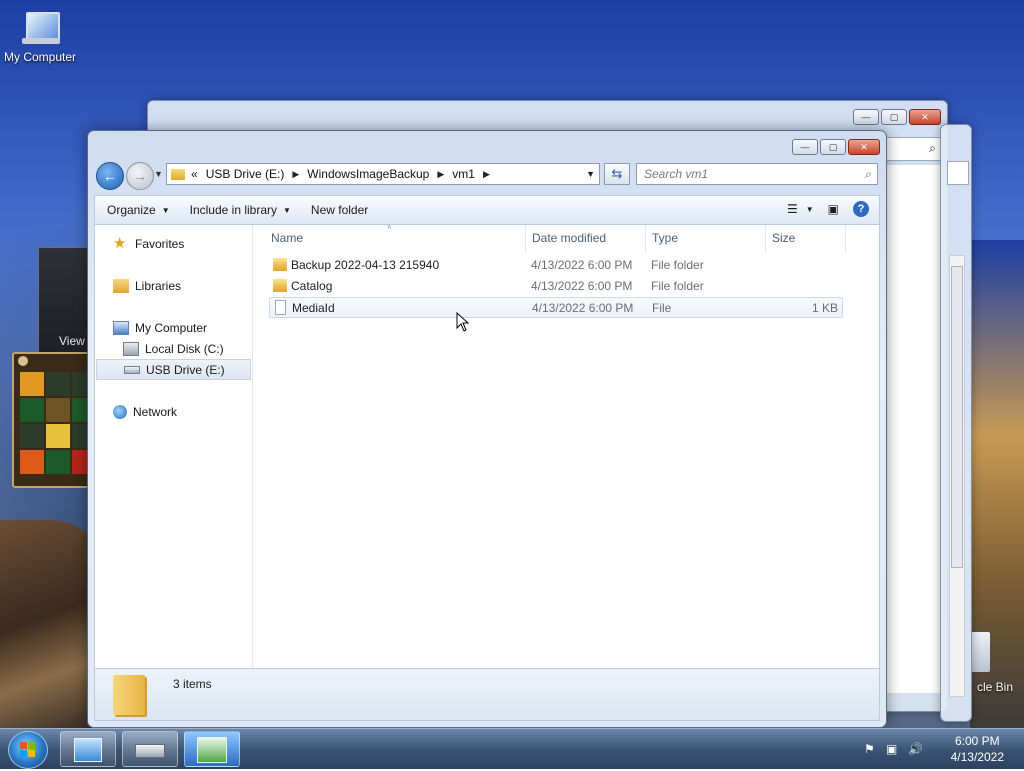 The image size is (1024, 771). What do you see at coordinates (54, 420) in the screenshot?
I see `game-window-thumbnail` at bounding box center [54, 420].